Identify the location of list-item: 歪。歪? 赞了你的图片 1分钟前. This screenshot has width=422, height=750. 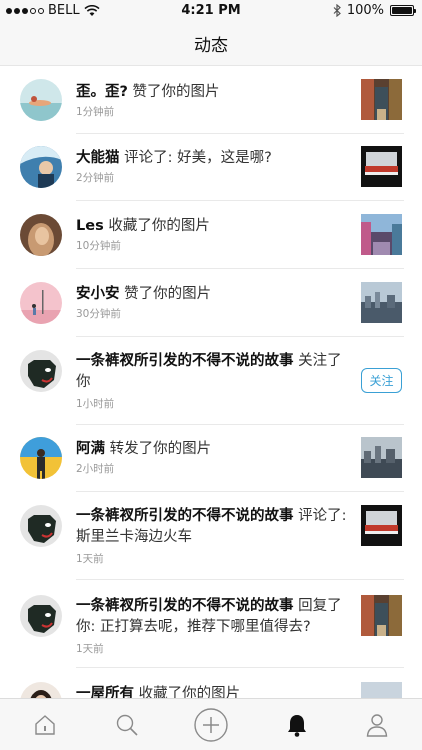
(211, 100).